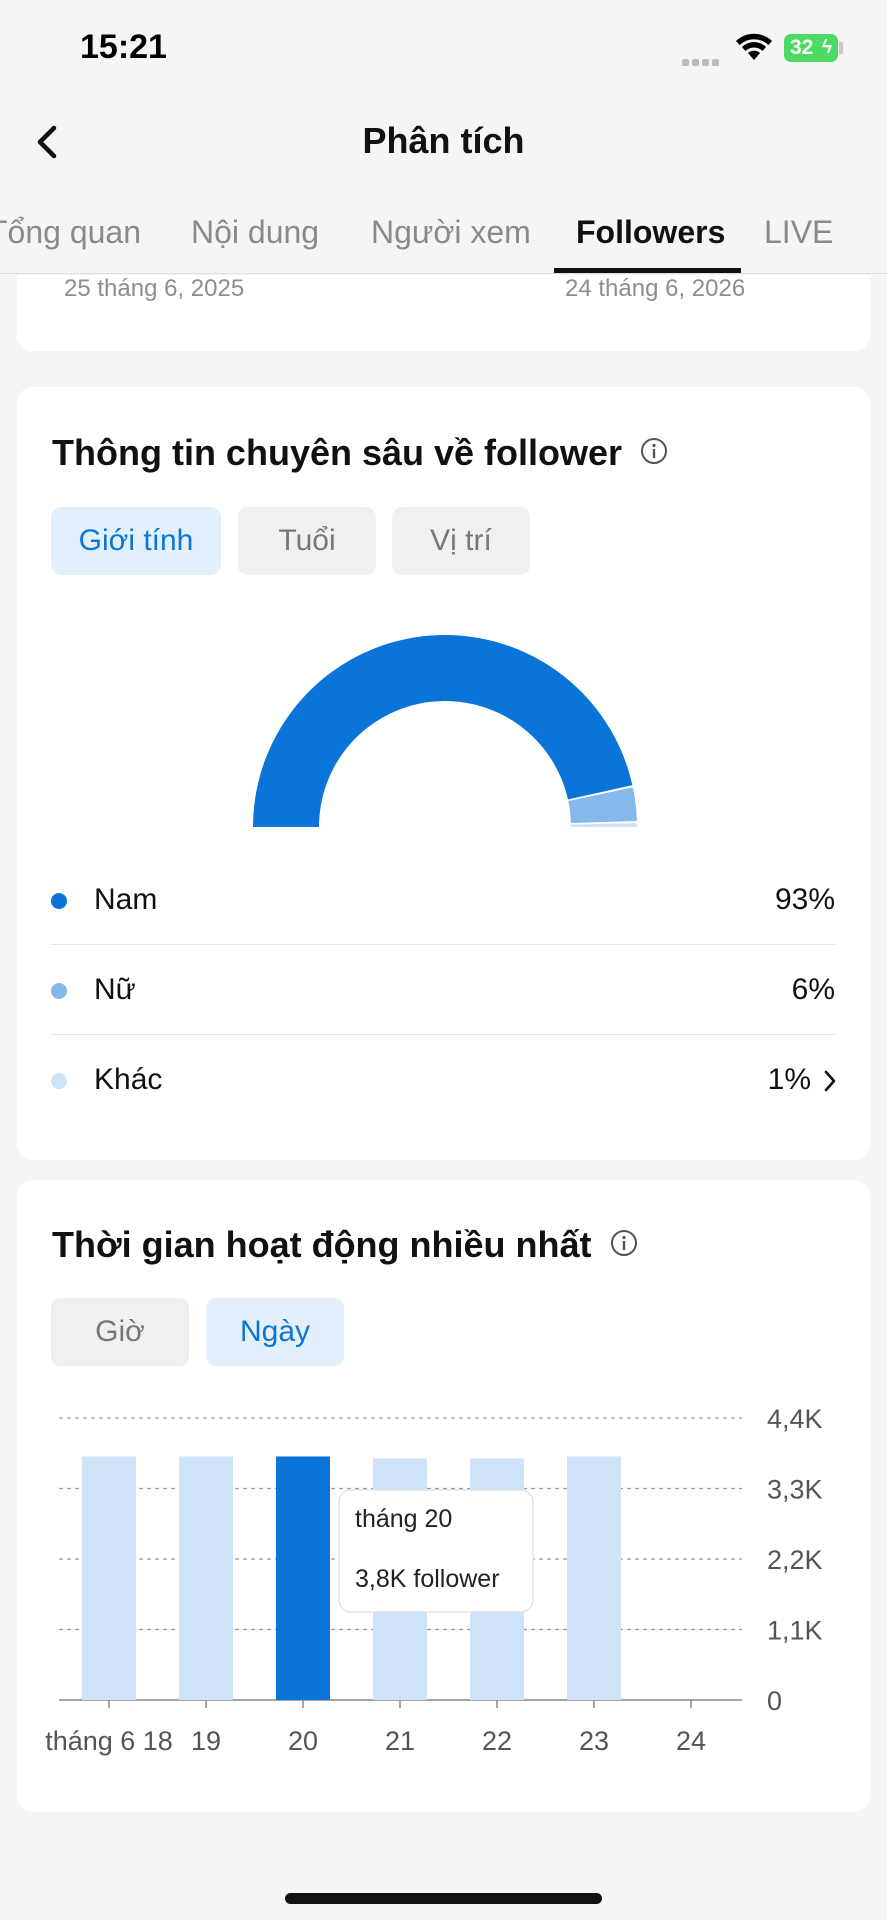  I want to click on legend-value: 6%, so click(813, 989).